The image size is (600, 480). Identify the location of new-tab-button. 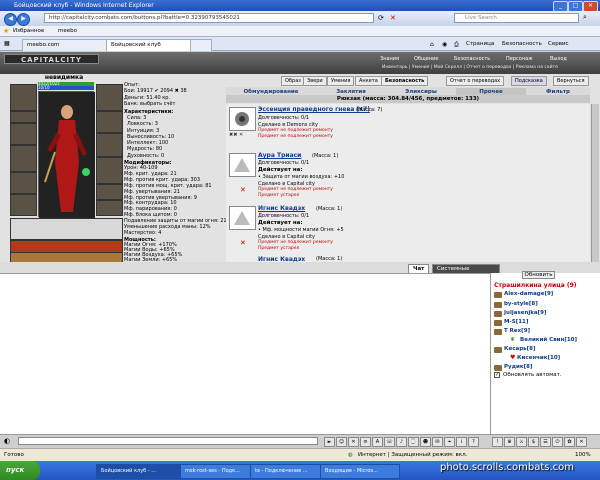
(201, 45).